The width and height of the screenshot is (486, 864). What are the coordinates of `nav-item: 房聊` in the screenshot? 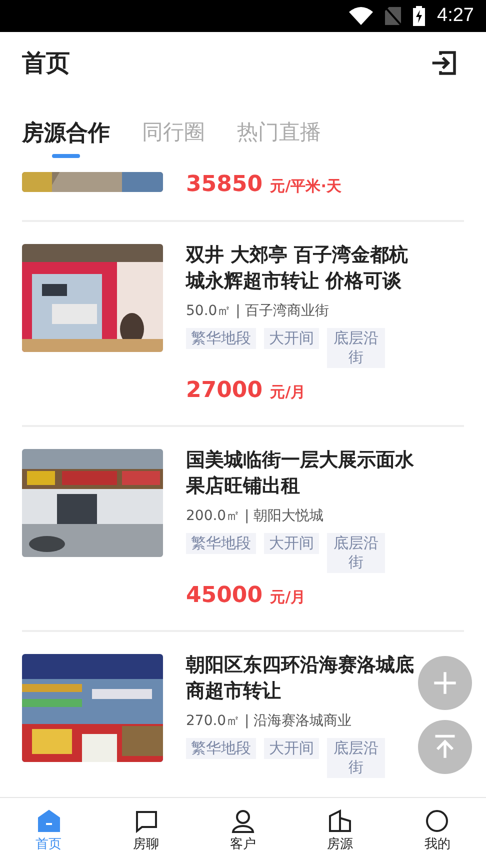 It's located at (145, 831).